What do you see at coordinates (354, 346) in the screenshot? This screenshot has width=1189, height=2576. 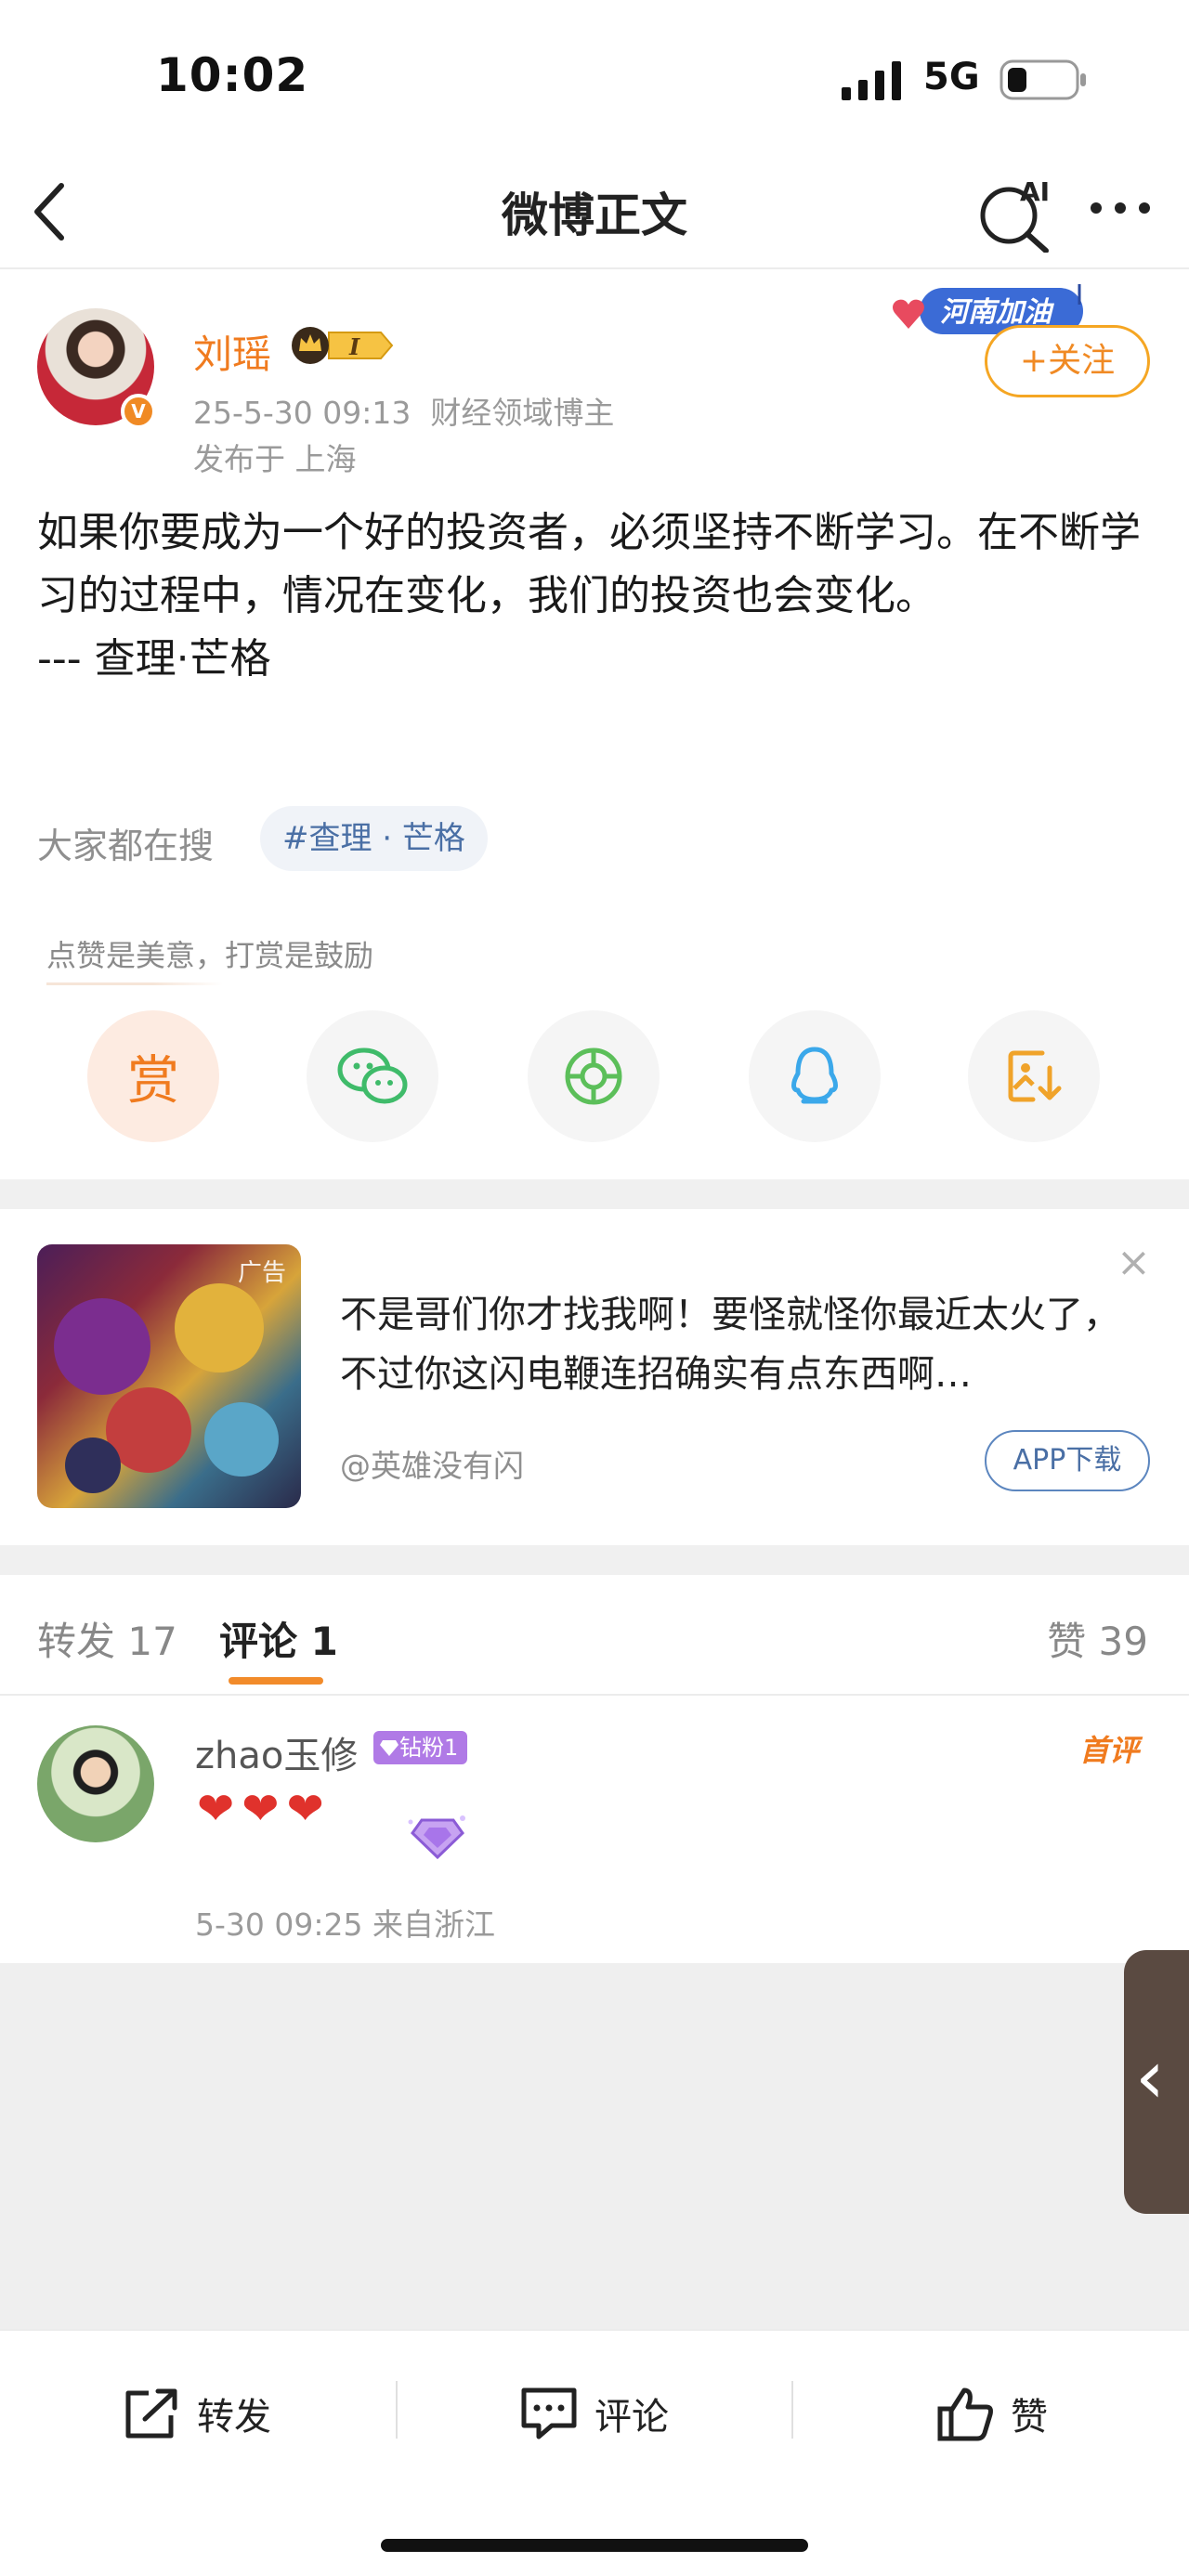 I see `svg-text: I` at bounding box center [354, 346].